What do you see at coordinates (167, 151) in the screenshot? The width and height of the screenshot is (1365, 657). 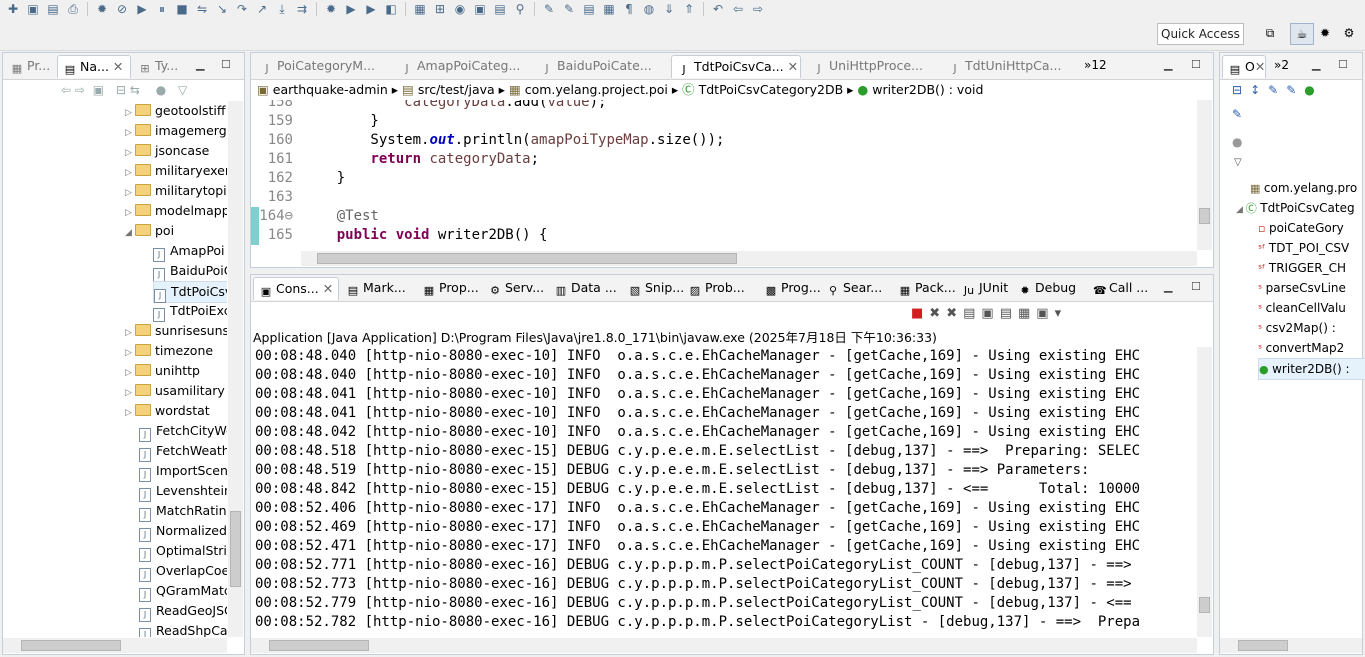 I see `tree-folder: ▷ jsoncase` at bounding box center [167, 151].